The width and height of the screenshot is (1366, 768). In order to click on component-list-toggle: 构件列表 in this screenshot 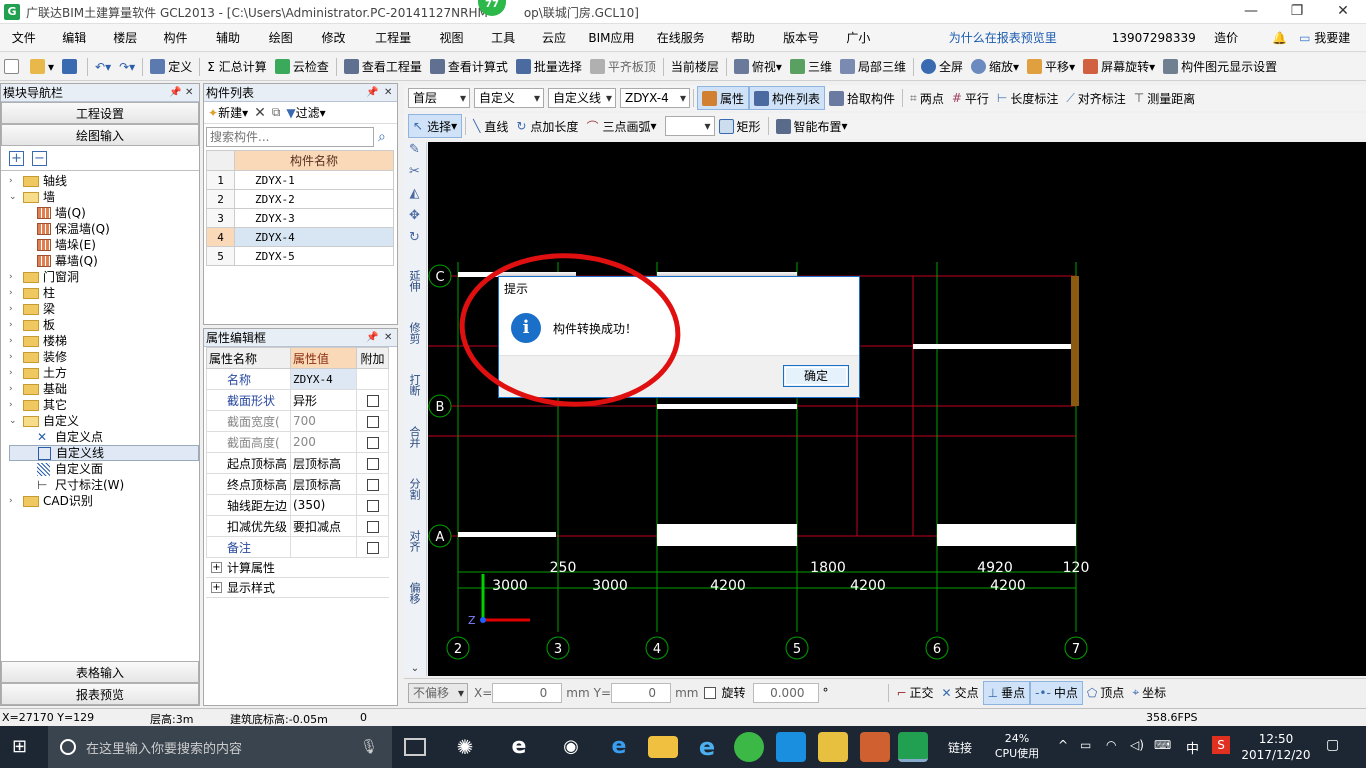, I will do `click(787, 98)`.